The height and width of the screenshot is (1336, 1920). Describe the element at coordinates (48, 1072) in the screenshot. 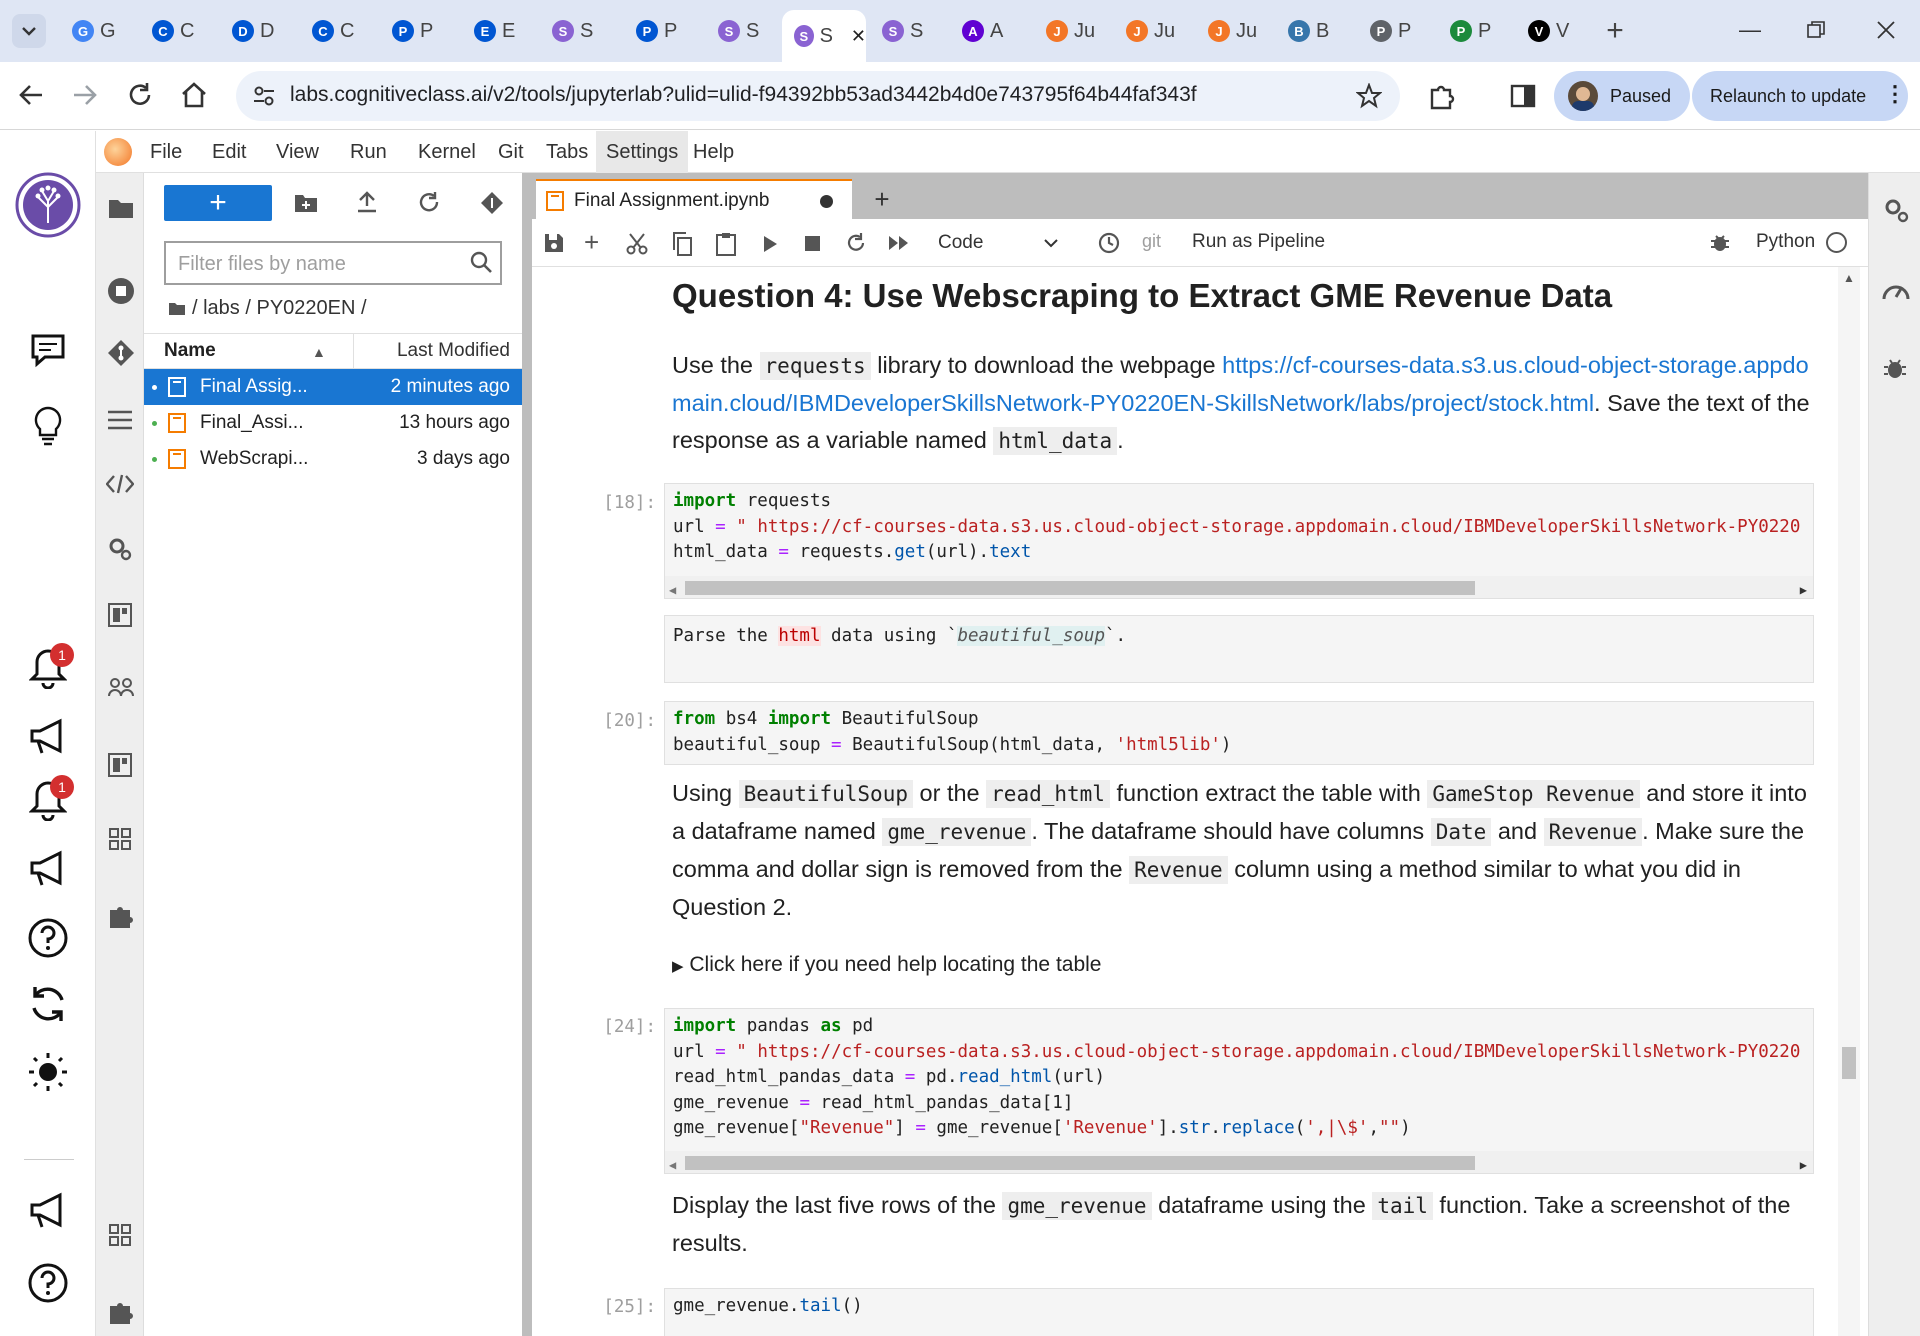

I see `theme-toggle-button` at that location.